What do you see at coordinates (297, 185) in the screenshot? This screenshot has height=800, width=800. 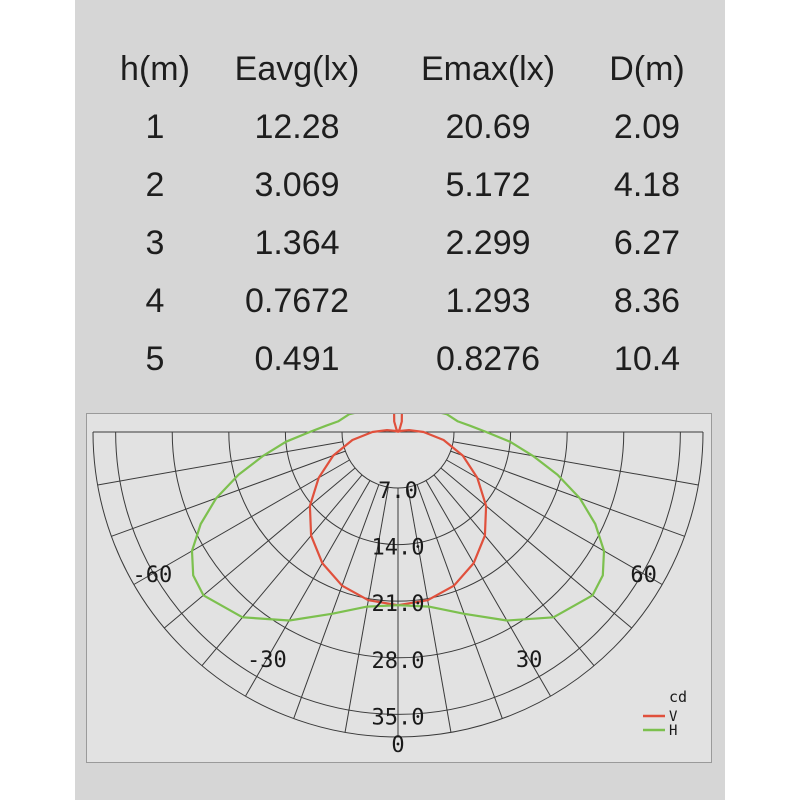 I see `cell-eavg: 3.069` at bounding box center [297, 185].